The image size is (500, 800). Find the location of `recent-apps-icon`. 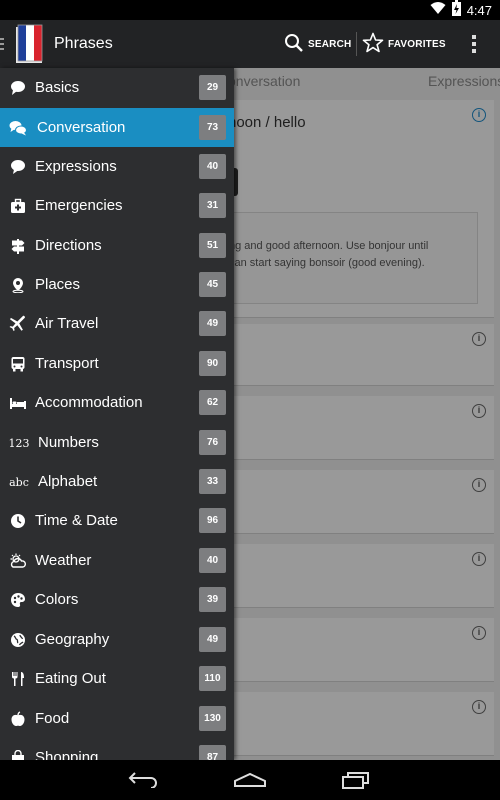

recent-apps-icon is located at coordinates (356, 780).